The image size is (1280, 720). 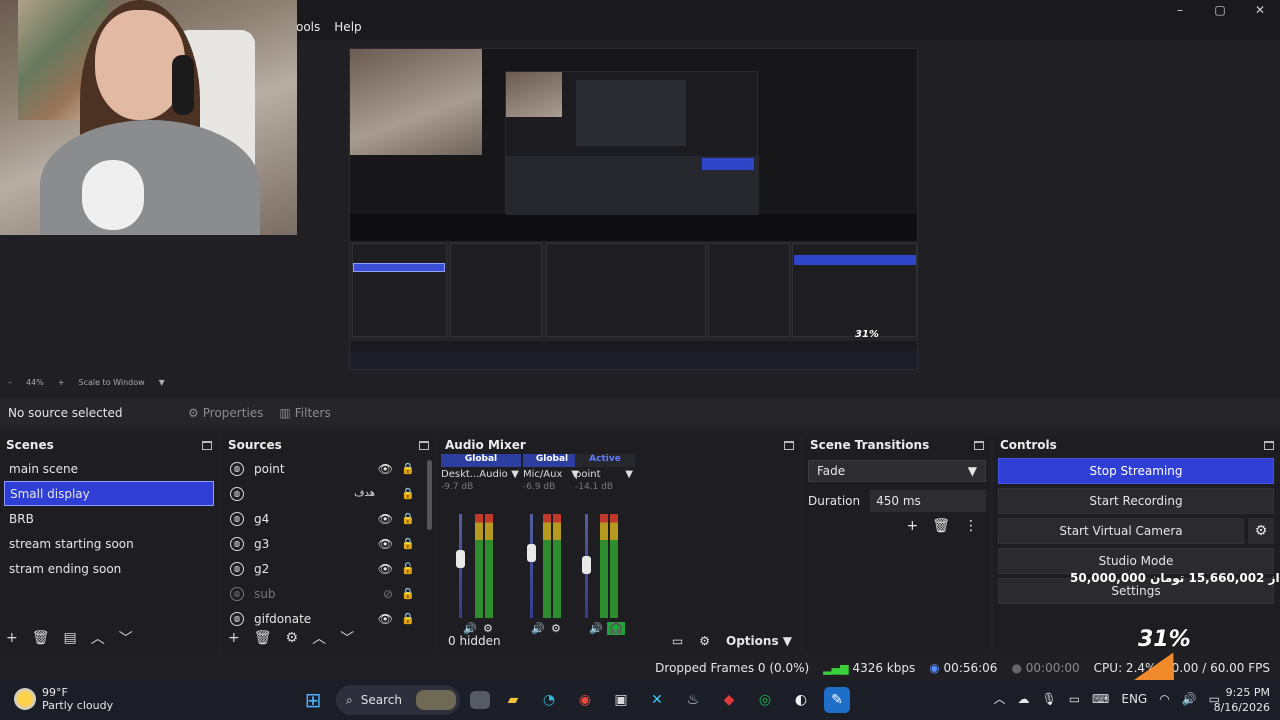 I want to click on scrollbar, so click(x=429, y=495).